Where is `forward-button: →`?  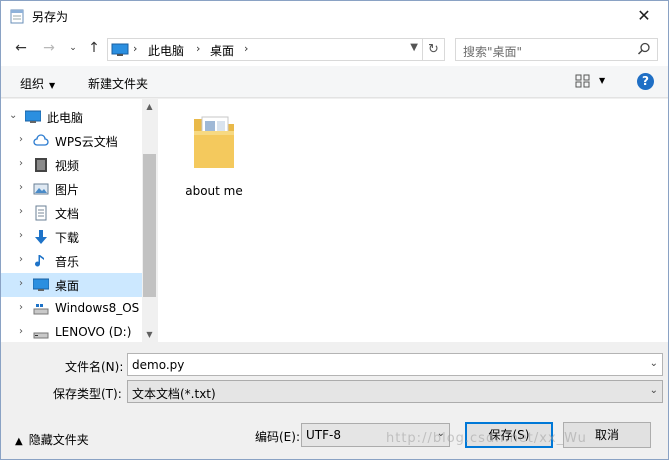 forward-button: → is located at coordinates (49, 48).